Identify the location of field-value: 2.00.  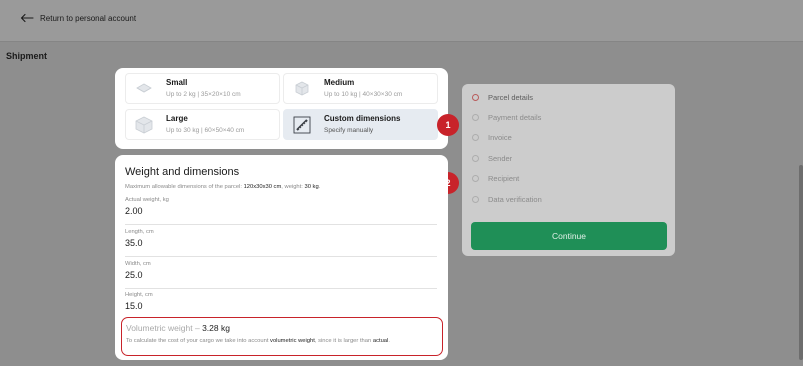
(134, 211).